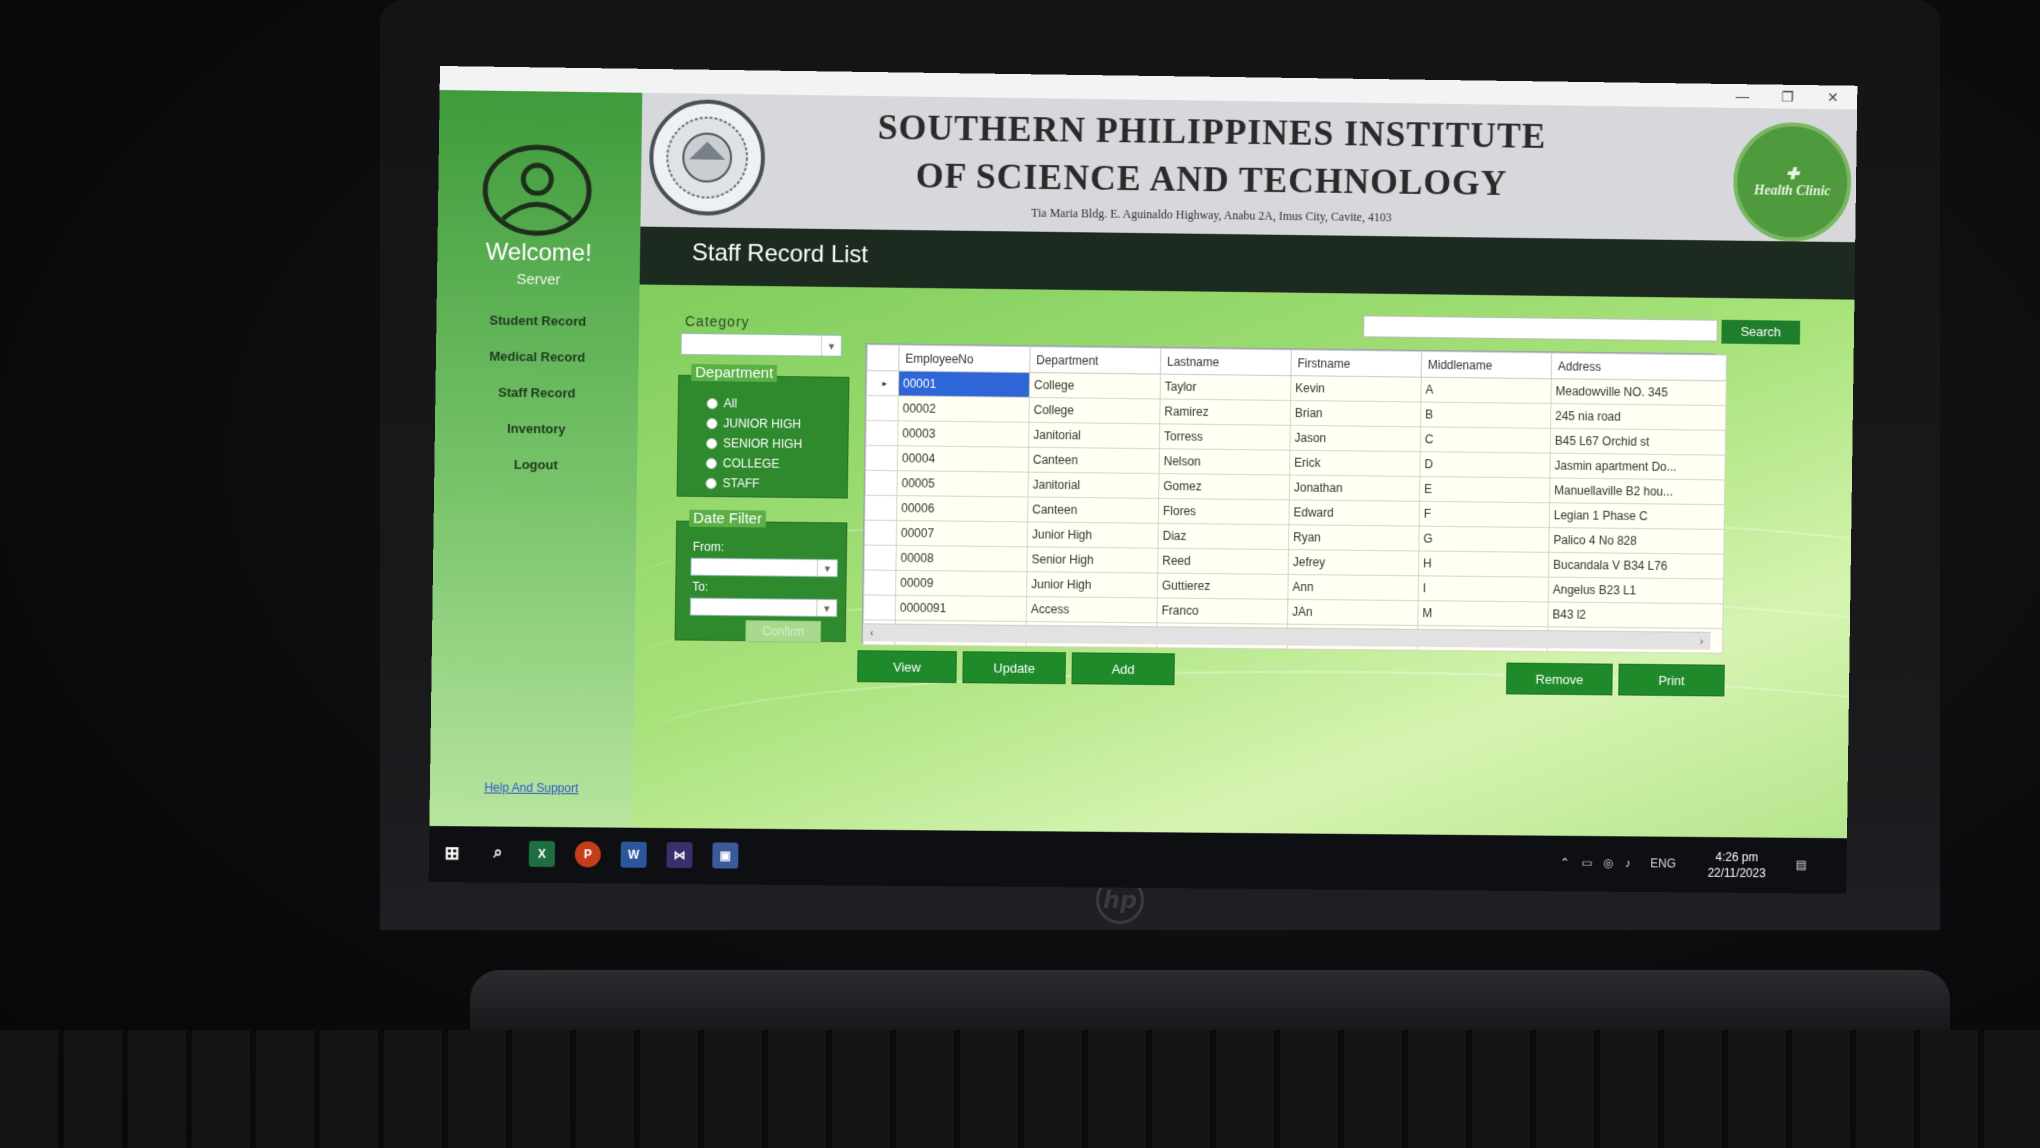 This screenshot has height=1148, width=2040. What do you see at coordinates (1224, 511) in the screenshot?
I see `table-cell: Flores` at bounding box center [1224, 511].